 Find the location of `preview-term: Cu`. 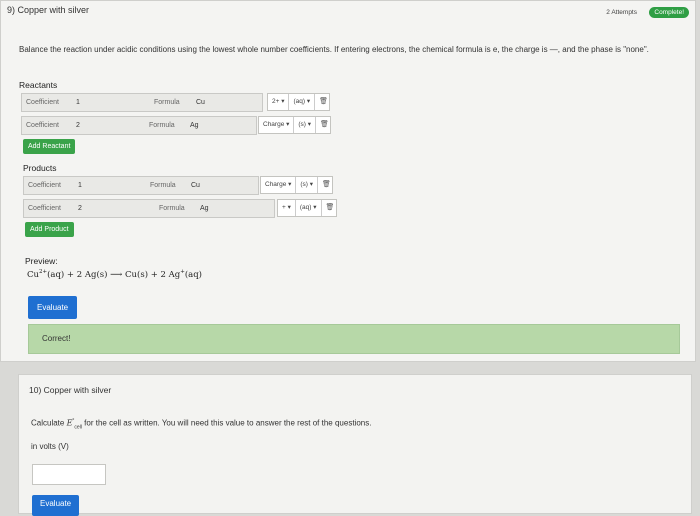

preview-term: Cu is located at coordinates (33, 274).